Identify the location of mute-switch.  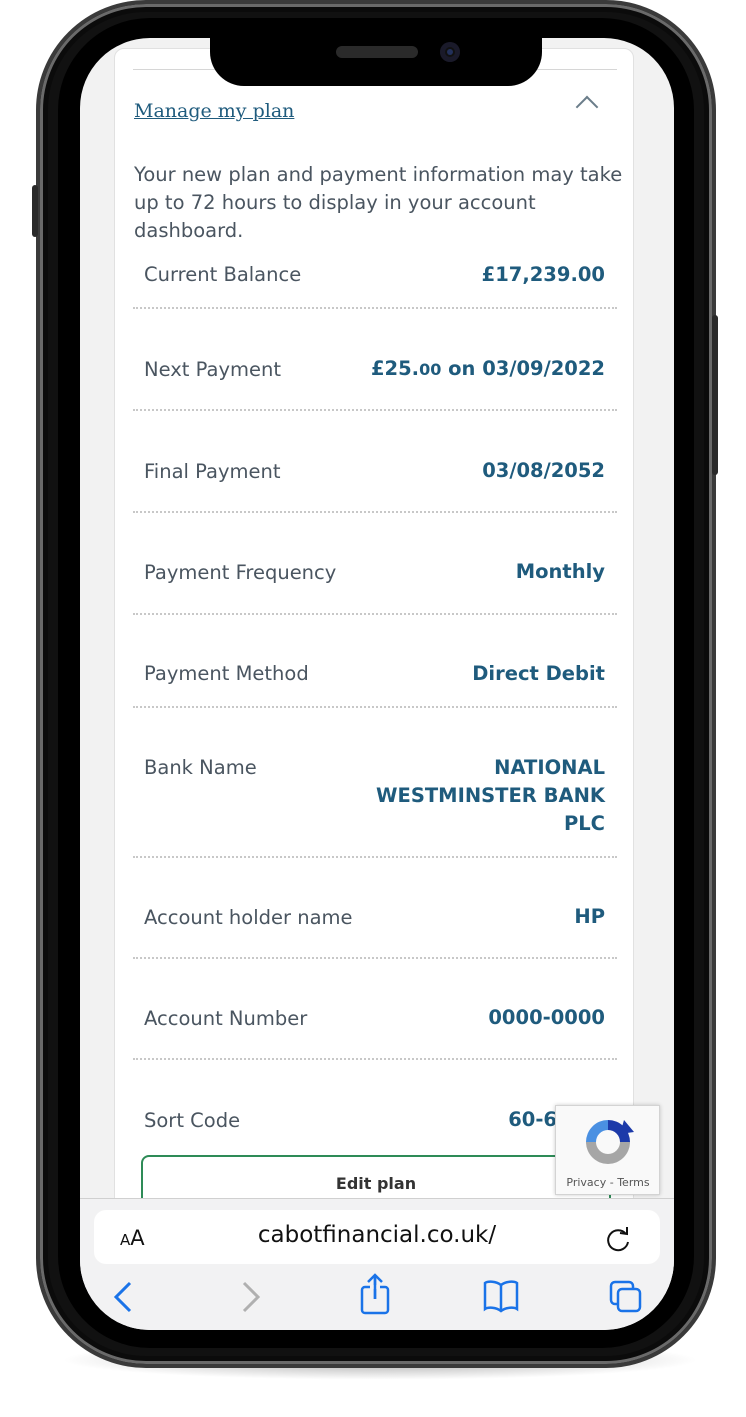
(35, 211).